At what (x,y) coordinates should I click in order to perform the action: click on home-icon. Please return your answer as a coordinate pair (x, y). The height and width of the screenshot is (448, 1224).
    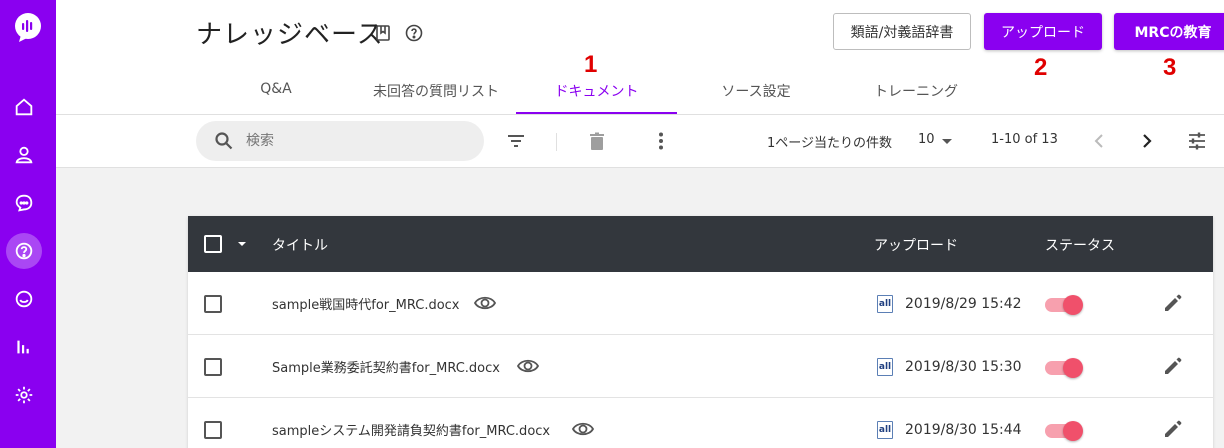
    Looking at the image, I should click on (24, 107).